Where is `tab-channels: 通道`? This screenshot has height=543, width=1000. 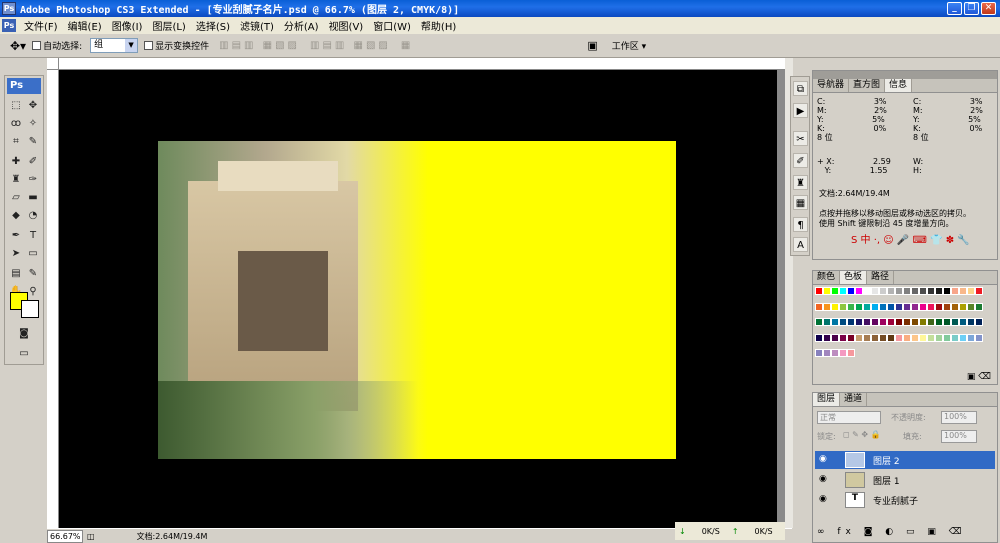
tab-channels: 通道 is located at coordinates (854, 399).